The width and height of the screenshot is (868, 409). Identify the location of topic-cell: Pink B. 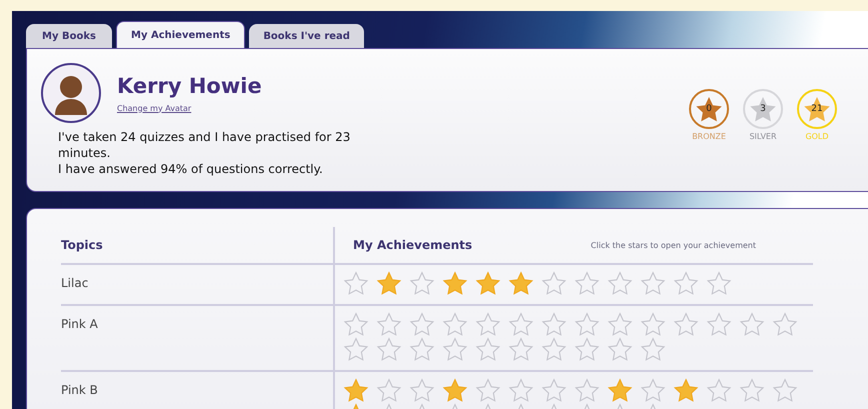
(197, 389).